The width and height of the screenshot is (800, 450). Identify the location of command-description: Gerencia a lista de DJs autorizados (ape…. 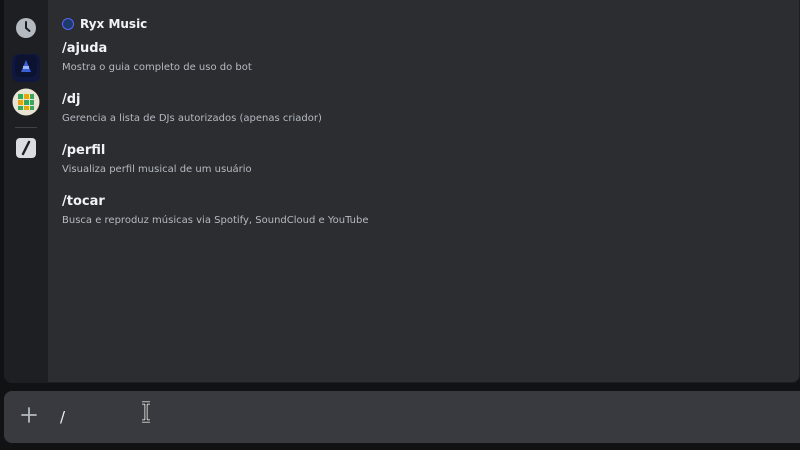
(192, 118).